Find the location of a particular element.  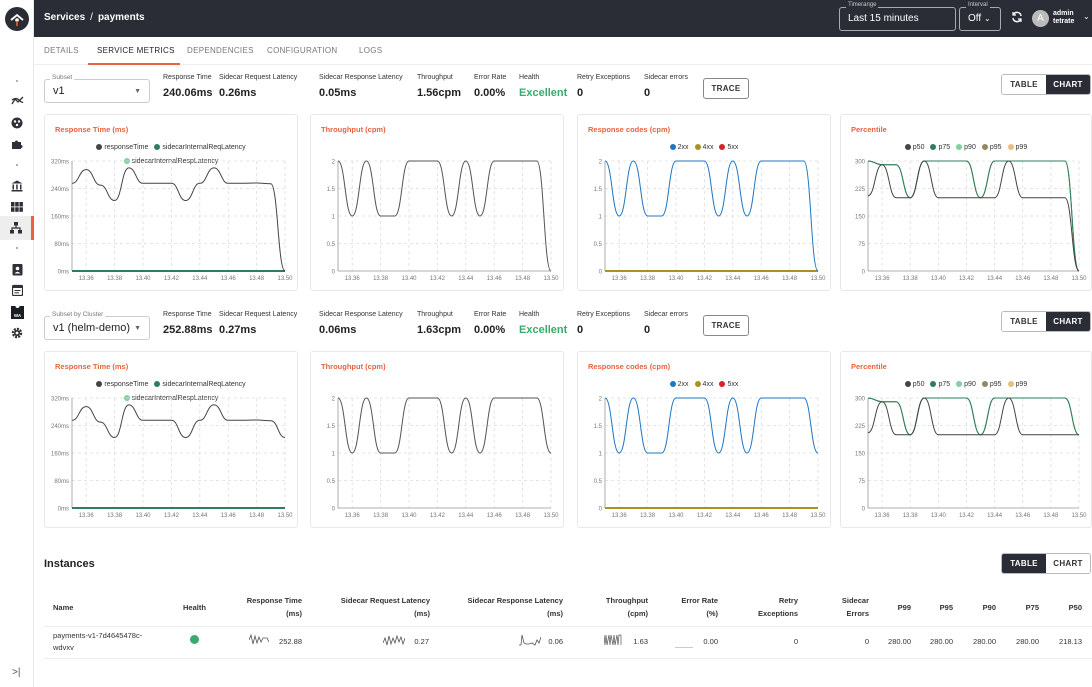

cell-sidecar-request-latency: 0.27 is located at coordinates (421, 641).